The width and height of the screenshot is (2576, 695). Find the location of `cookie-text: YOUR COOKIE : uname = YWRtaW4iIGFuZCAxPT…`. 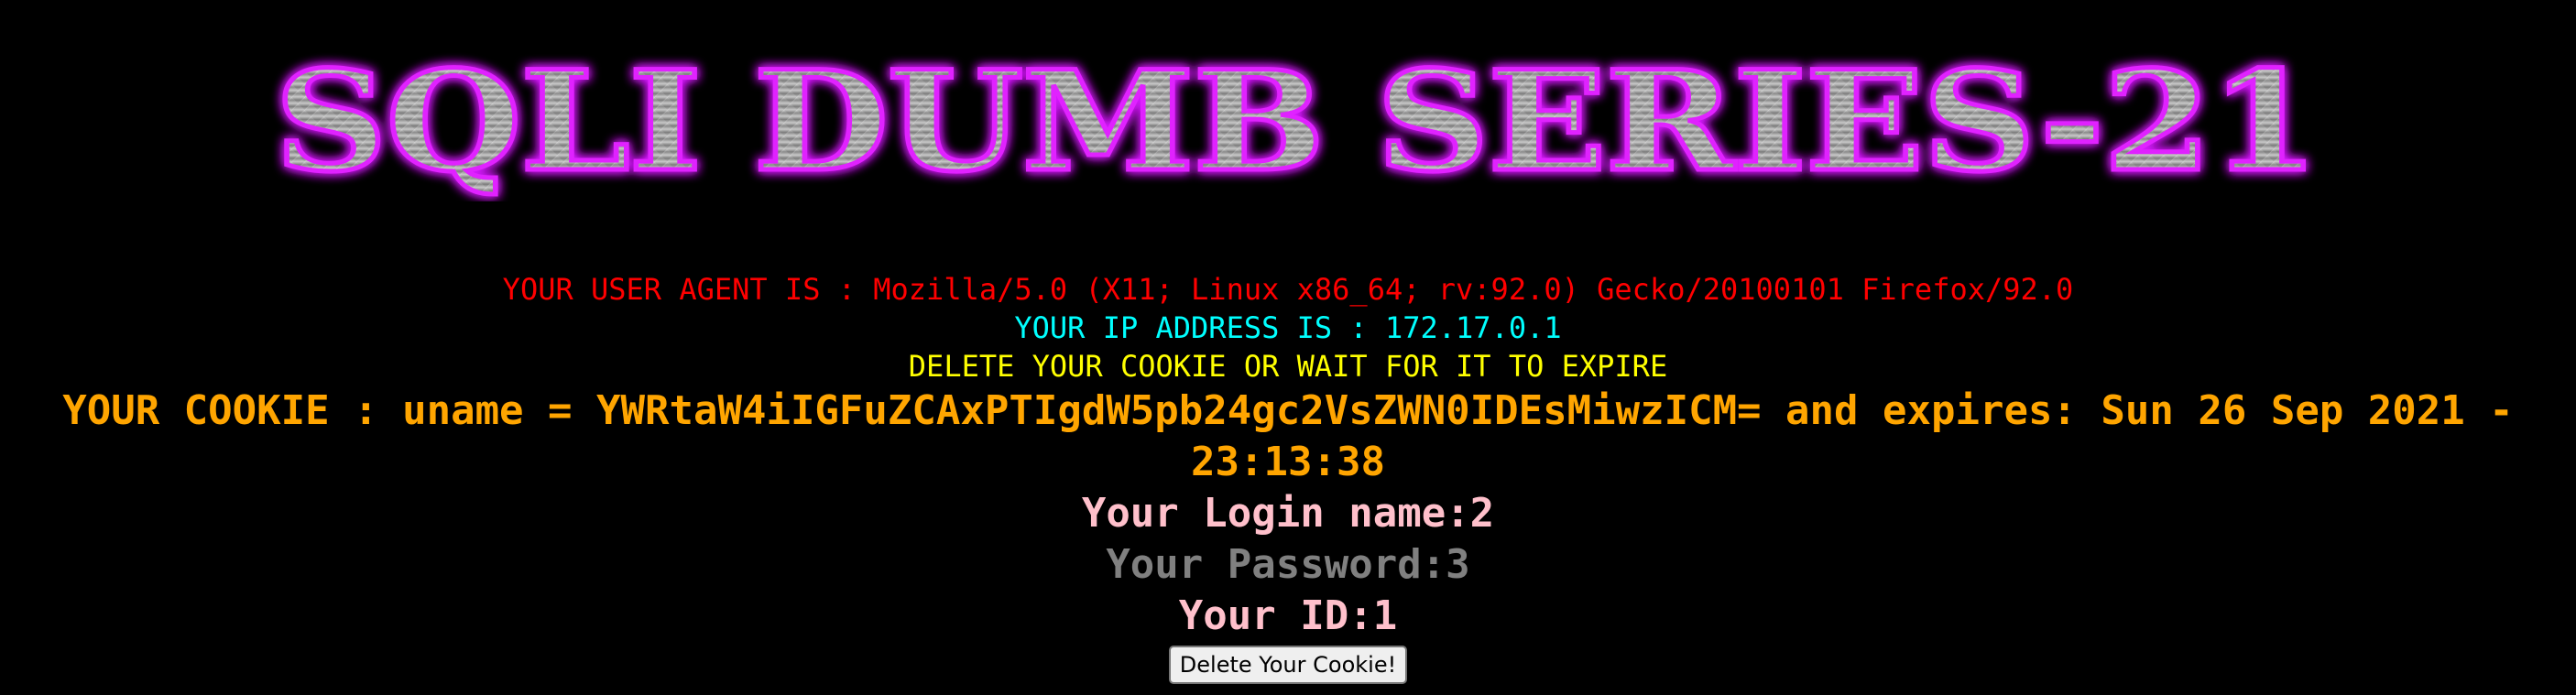

cookie-text: YOUR COOKIE : uname = YWRtaW4iIGFuZCAxPT… is located at coordinates (1288, 436).